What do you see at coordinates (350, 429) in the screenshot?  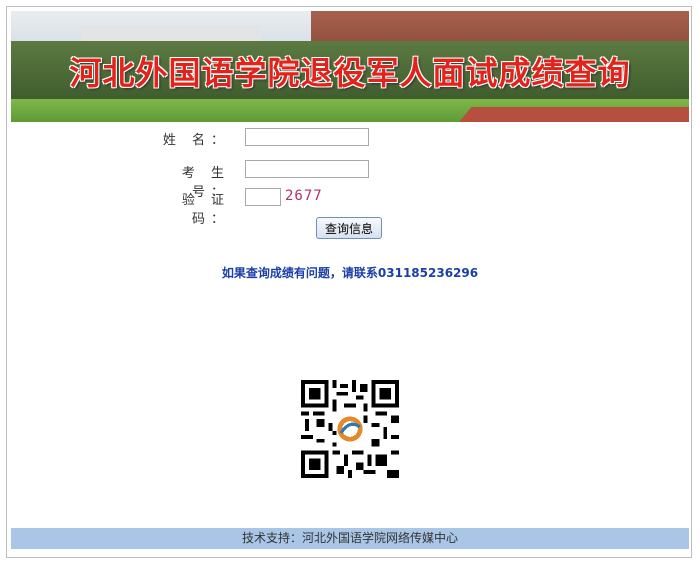 I see `qr-code-icon` at bounding box center [350, 429].